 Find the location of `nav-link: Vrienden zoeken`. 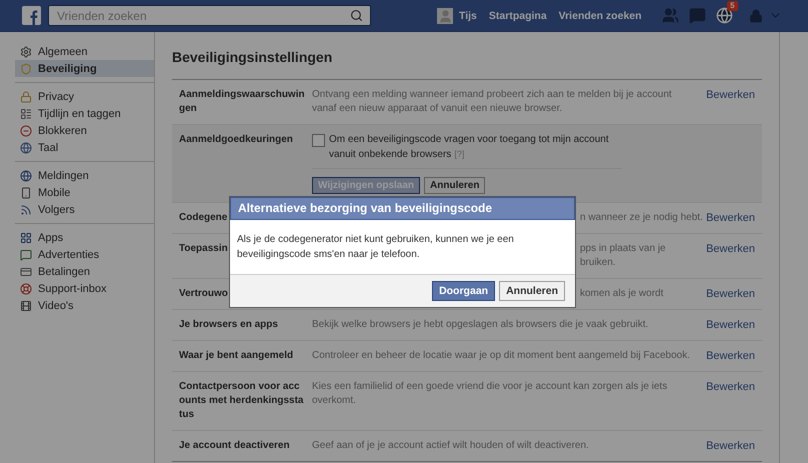

nav-link: Vrienden zoeken is located at coordinates (600, 16).